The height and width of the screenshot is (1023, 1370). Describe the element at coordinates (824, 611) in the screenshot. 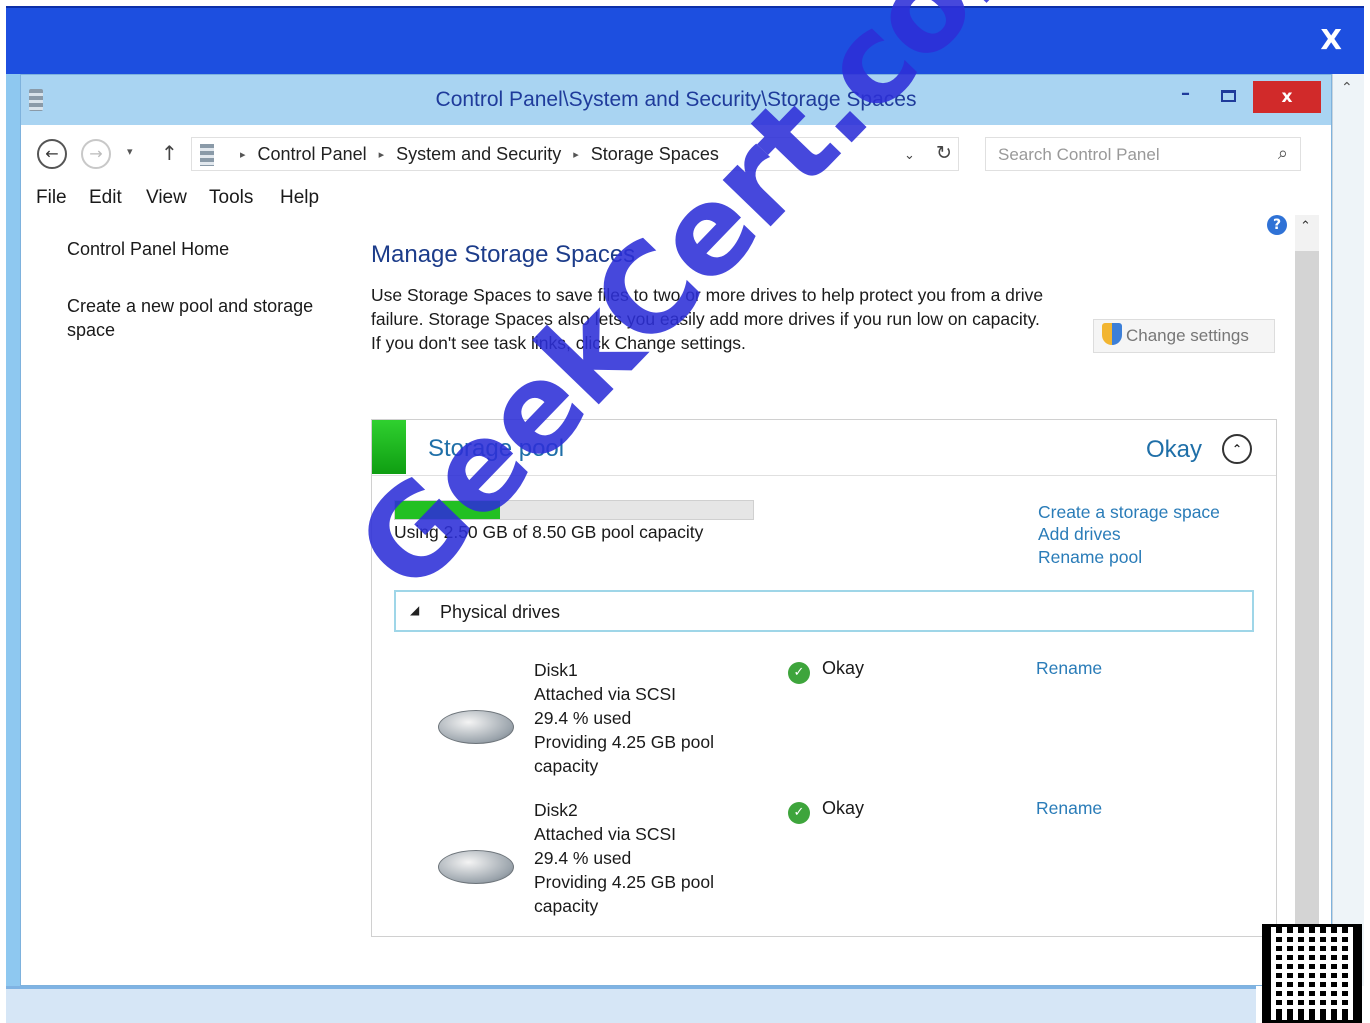

I see `physical-drives-header: ◢ Physical drives` at that location.